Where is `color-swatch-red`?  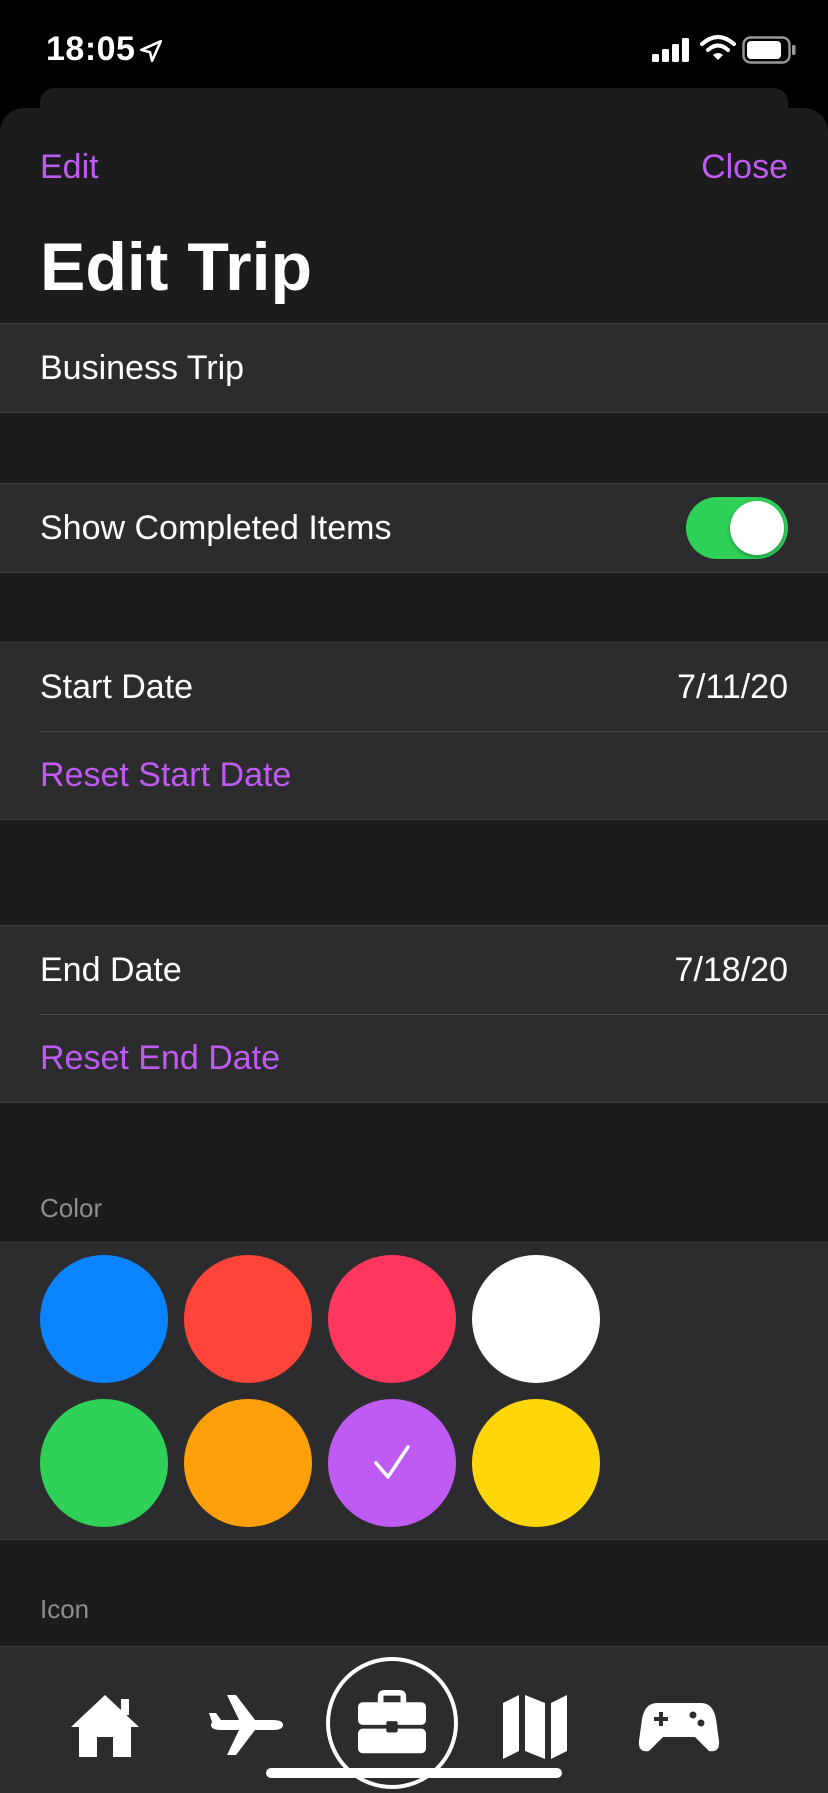 color-swatch-red is located at coordinates (248, 1319).